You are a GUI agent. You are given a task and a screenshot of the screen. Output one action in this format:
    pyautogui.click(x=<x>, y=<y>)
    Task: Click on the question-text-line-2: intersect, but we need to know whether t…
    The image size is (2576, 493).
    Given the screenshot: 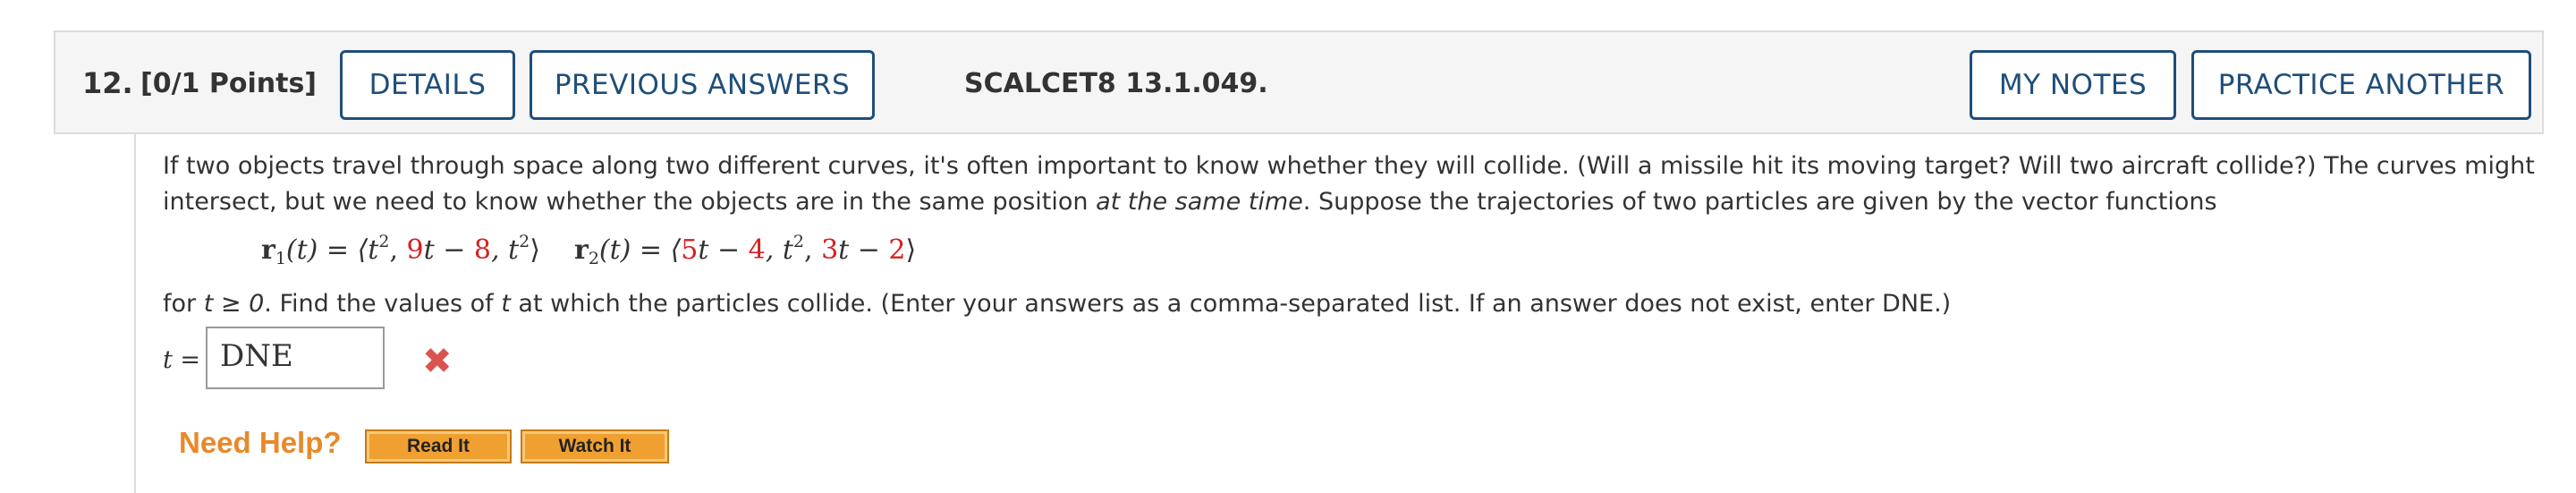 What is the action you would take?
    pyautogui.click(x=1190, y=202)
    